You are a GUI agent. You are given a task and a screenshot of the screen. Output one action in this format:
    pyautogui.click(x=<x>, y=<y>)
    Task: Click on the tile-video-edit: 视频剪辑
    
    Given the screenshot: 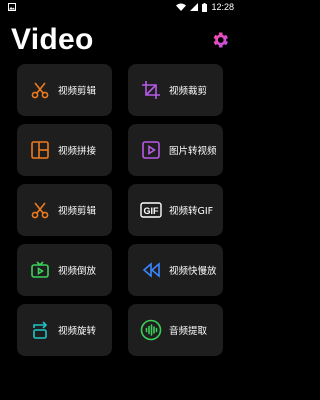 What is the action you would take?
    pyautogui.click(x=64, y=90)
    